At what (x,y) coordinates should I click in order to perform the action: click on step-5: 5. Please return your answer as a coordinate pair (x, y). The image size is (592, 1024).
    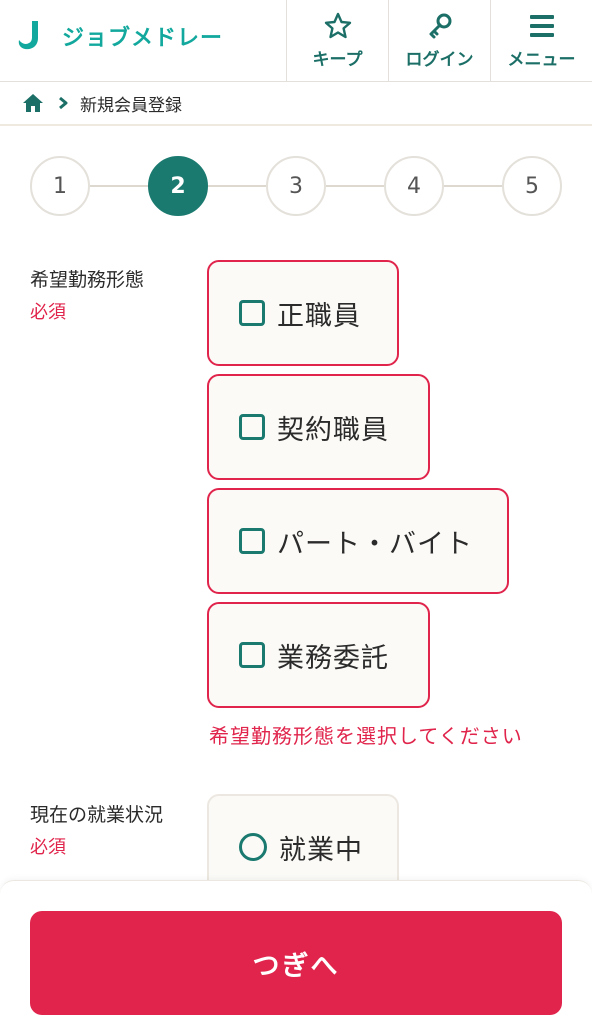
    Looking at the image, I should click on (532, 186).